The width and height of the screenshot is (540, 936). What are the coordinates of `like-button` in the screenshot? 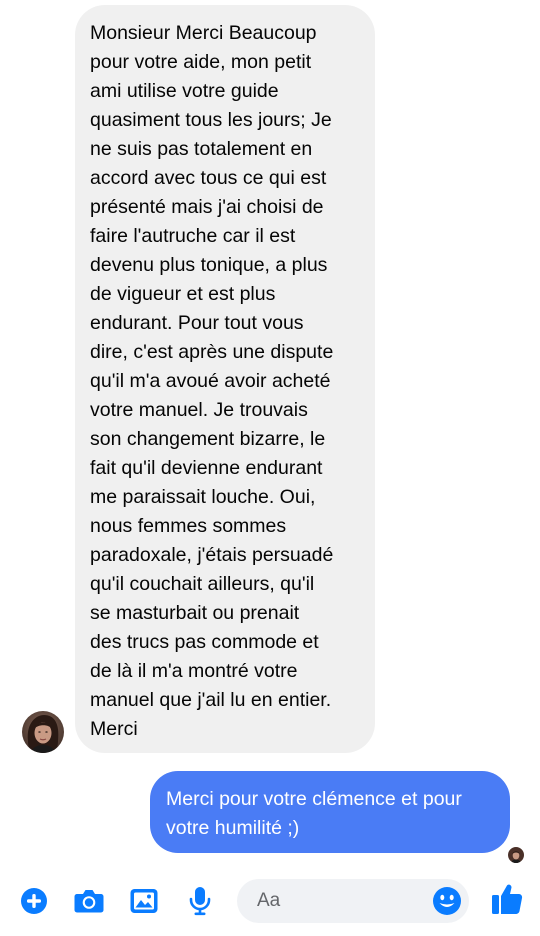 It's located at (507, 899).